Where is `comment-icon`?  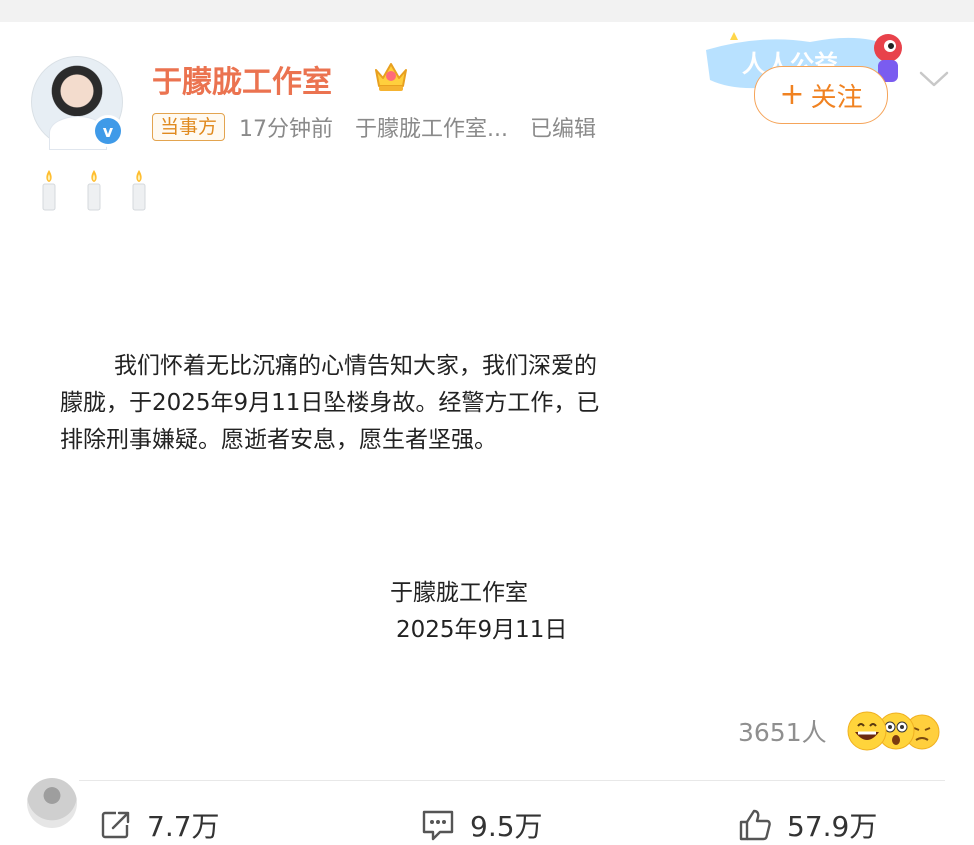 comment-icon is located at coordinates (438, 825).